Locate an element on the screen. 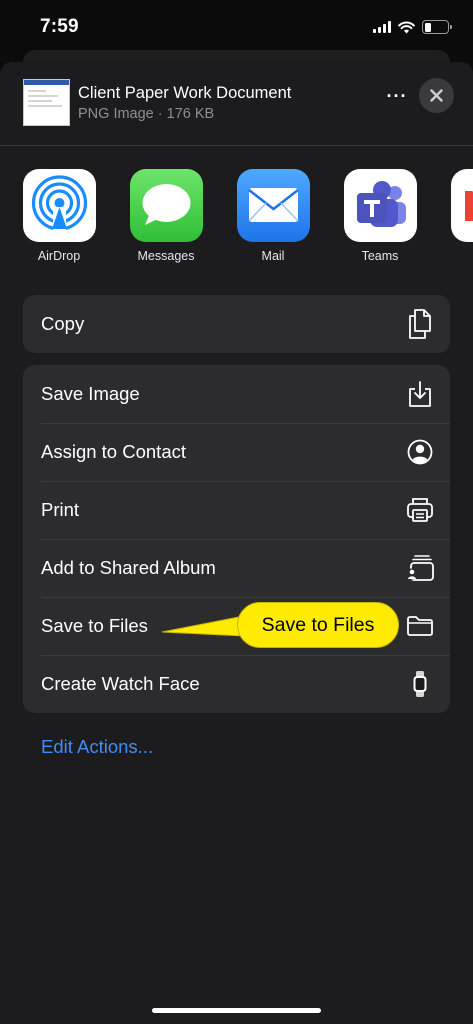 The width and height of the screenshot is (473, 1024). app-label-airdrop: AirDrop is located at coordinates (59, 256).